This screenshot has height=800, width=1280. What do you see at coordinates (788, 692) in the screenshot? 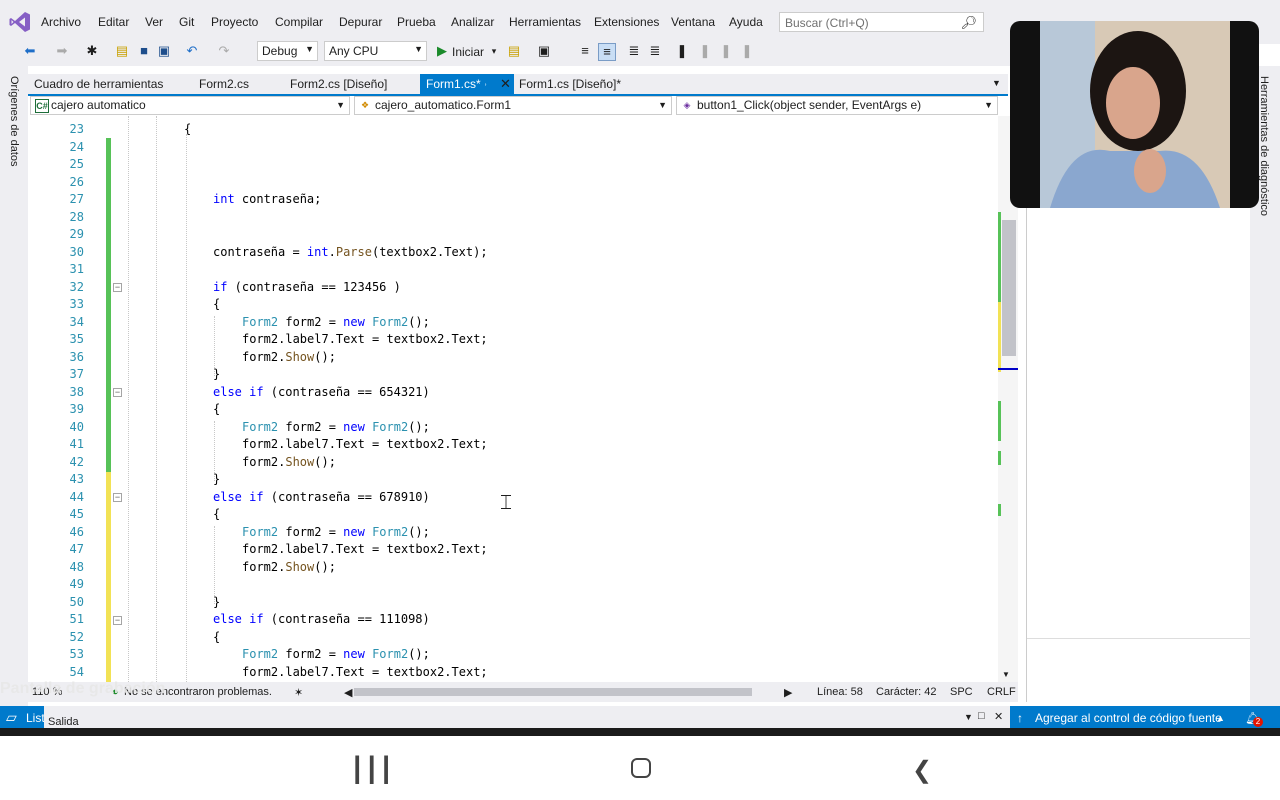
I see `scroll-right-icon: ▶` at bounding box center [788, 692].